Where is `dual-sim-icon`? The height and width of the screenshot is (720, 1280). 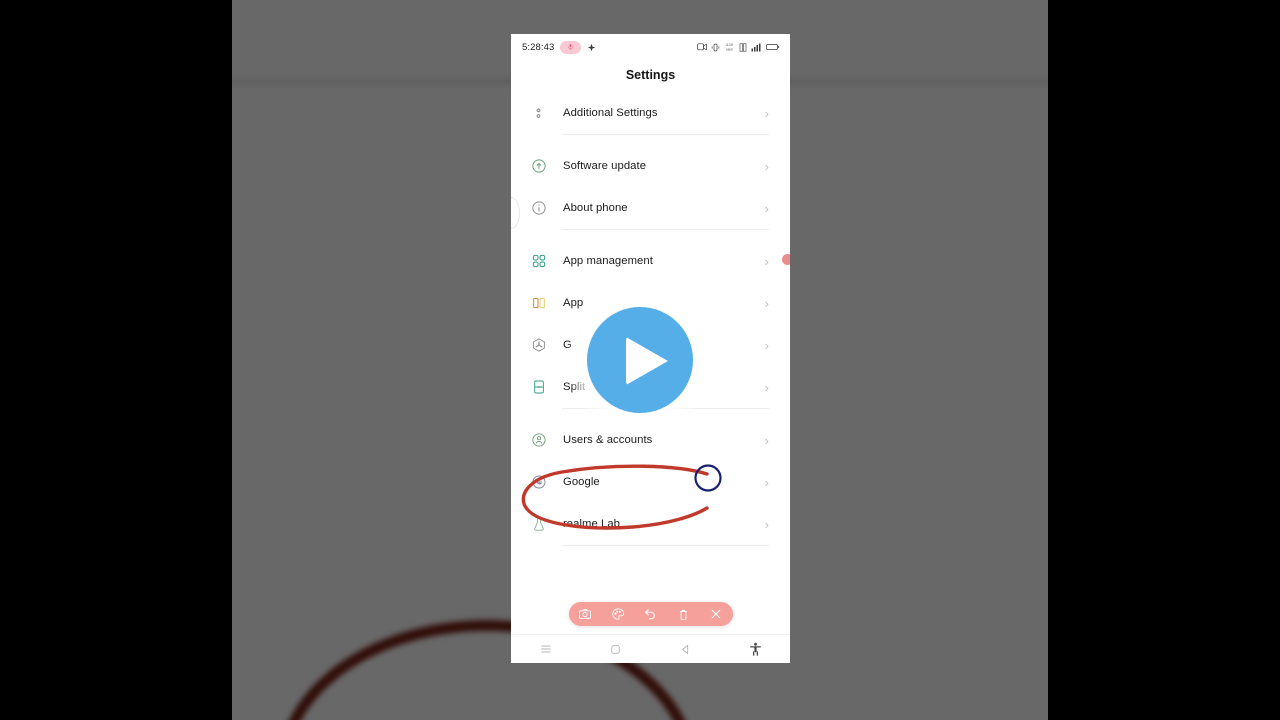 dual-sim-icon is located at coordinates (743, 47).